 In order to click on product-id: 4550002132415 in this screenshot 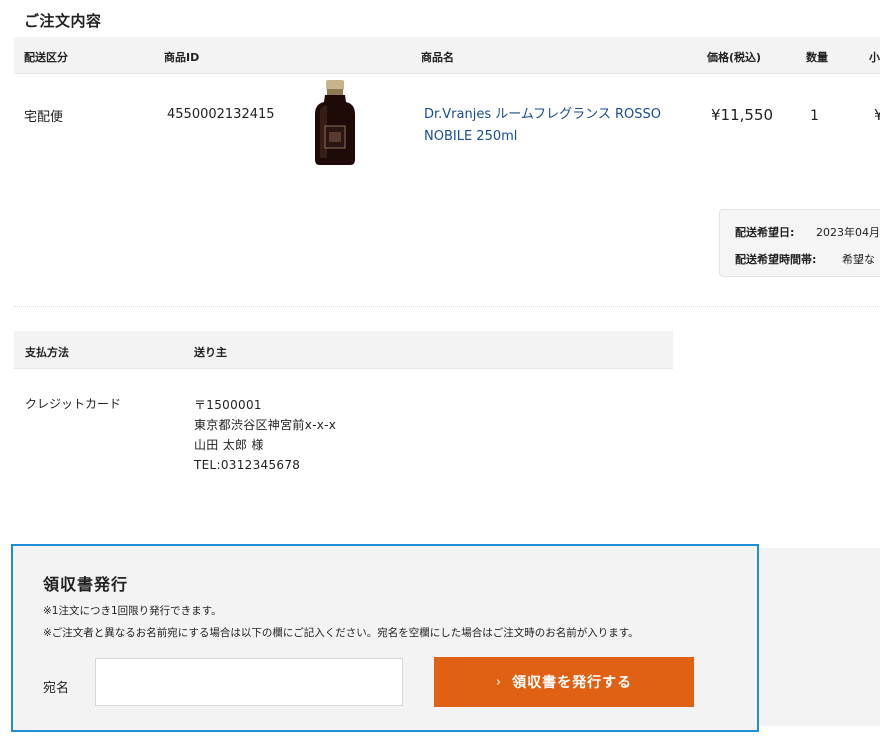, I will do `click(221, 114)`.